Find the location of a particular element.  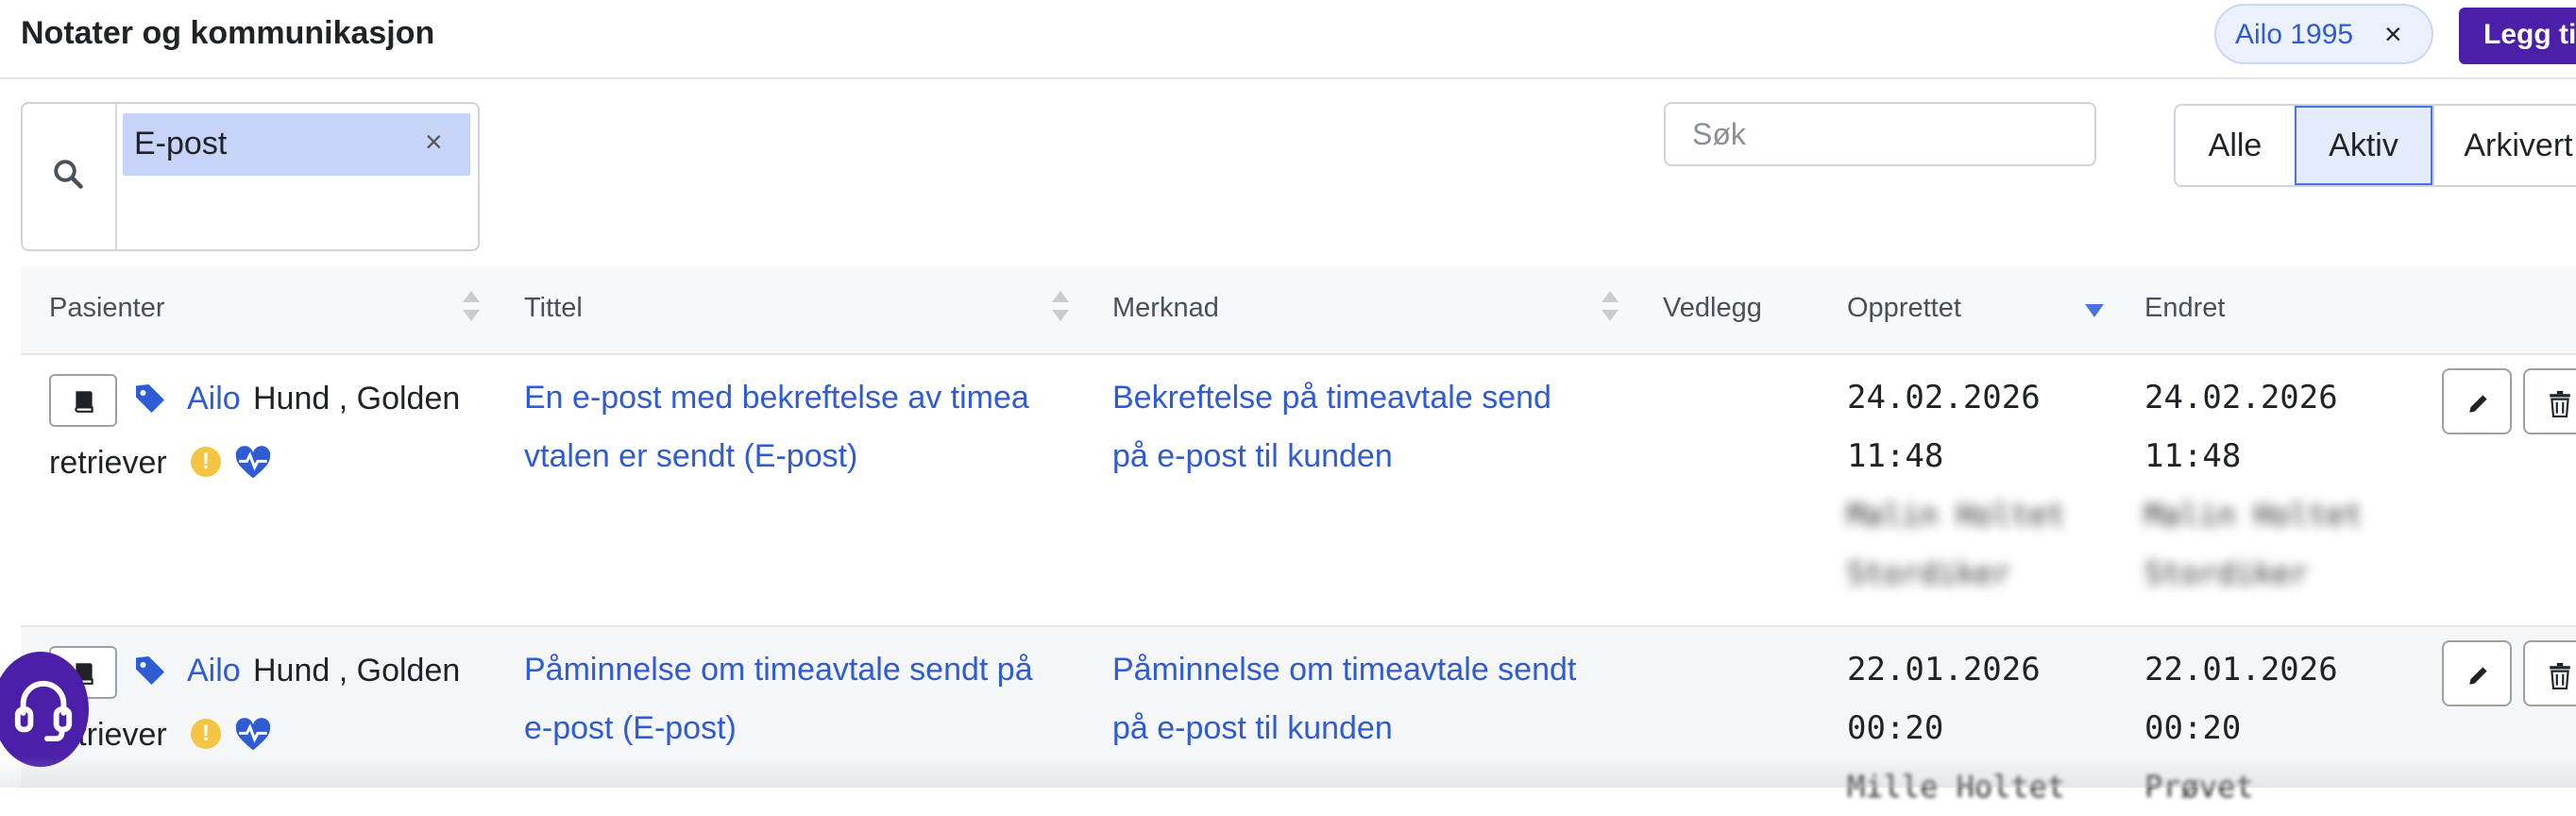

note-link: Påminnelse om timeavtale sendt is located at coordinates (1344, 669).